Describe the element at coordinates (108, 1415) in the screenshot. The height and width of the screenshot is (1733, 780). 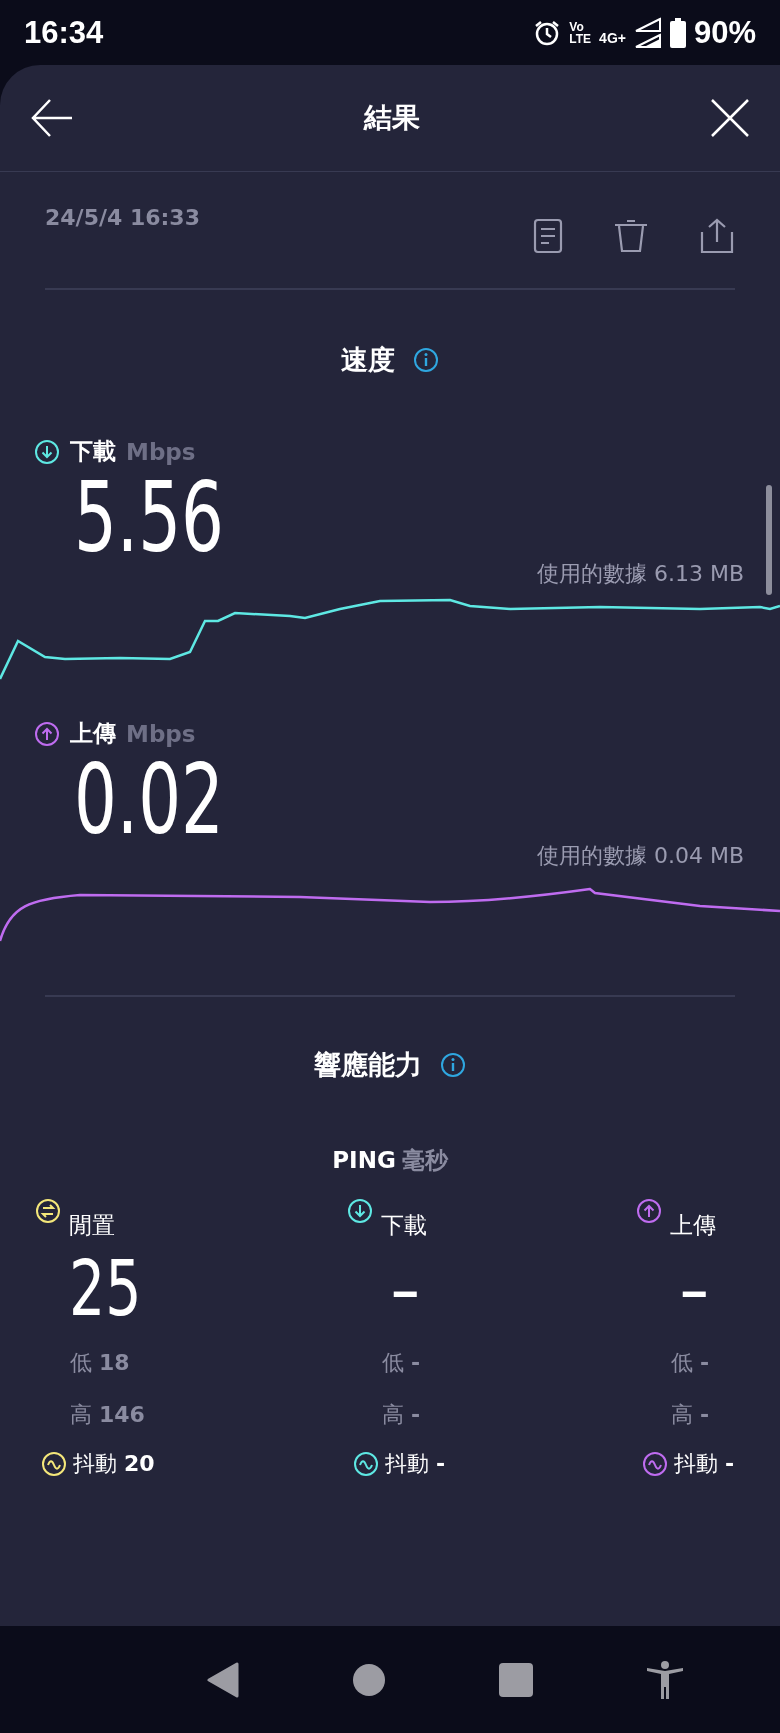
I see `high-value: 高 146` at that location.